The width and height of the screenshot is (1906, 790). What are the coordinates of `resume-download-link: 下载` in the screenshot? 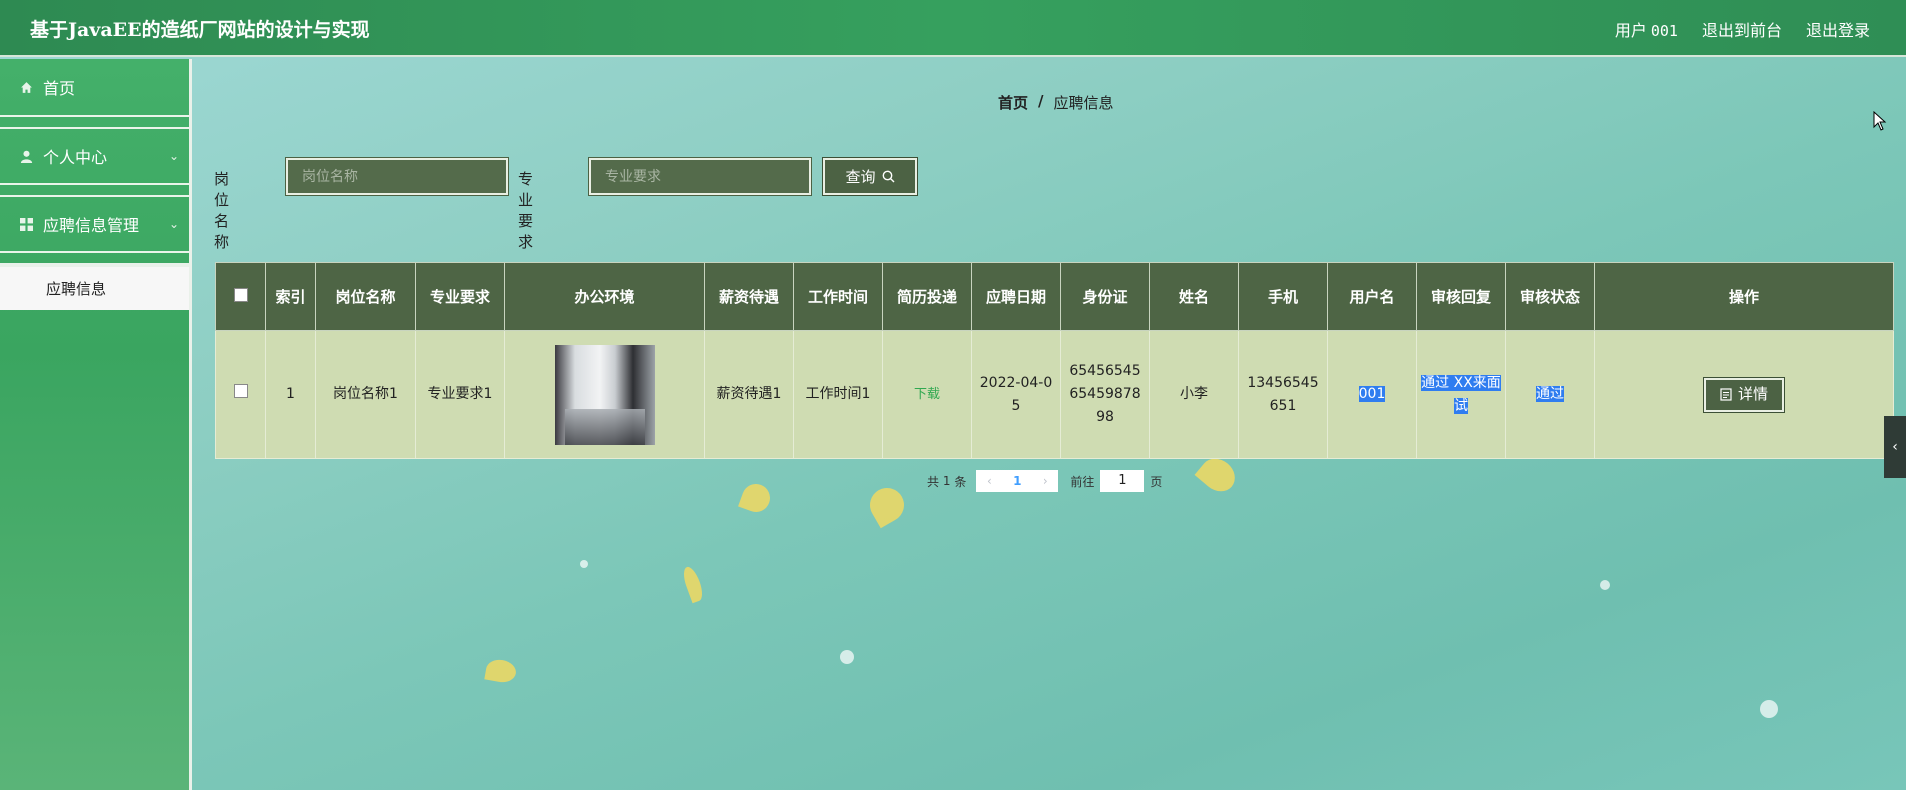 It's located at (927, 394).